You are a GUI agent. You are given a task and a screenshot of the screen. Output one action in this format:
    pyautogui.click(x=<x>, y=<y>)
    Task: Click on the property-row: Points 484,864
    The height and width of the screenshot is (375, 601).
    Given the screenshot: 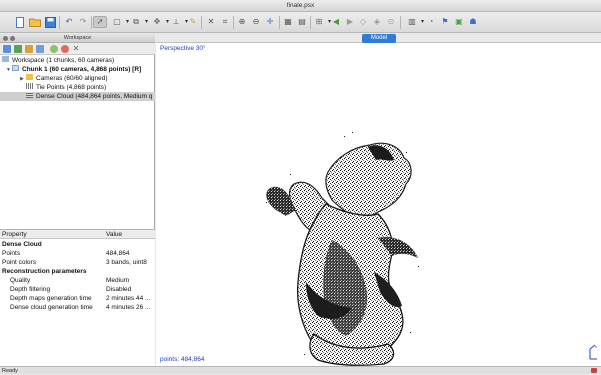 What is the action you would take?
    pyautogui.click(x=77, y=253)
    